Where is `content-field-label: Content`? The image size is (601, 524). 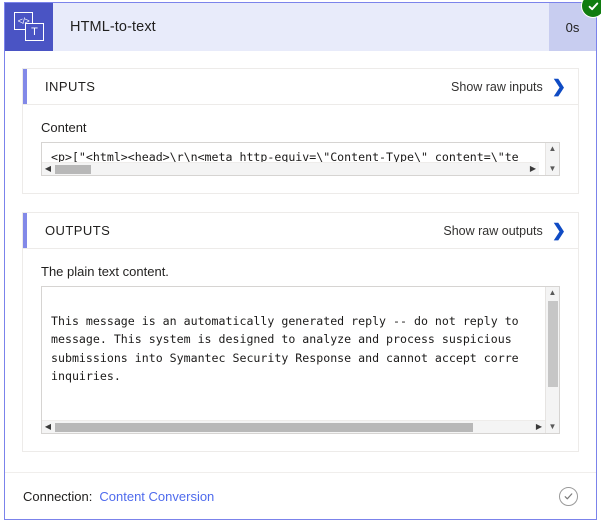
content-field-label: Content is located at coordinates (64, 127).